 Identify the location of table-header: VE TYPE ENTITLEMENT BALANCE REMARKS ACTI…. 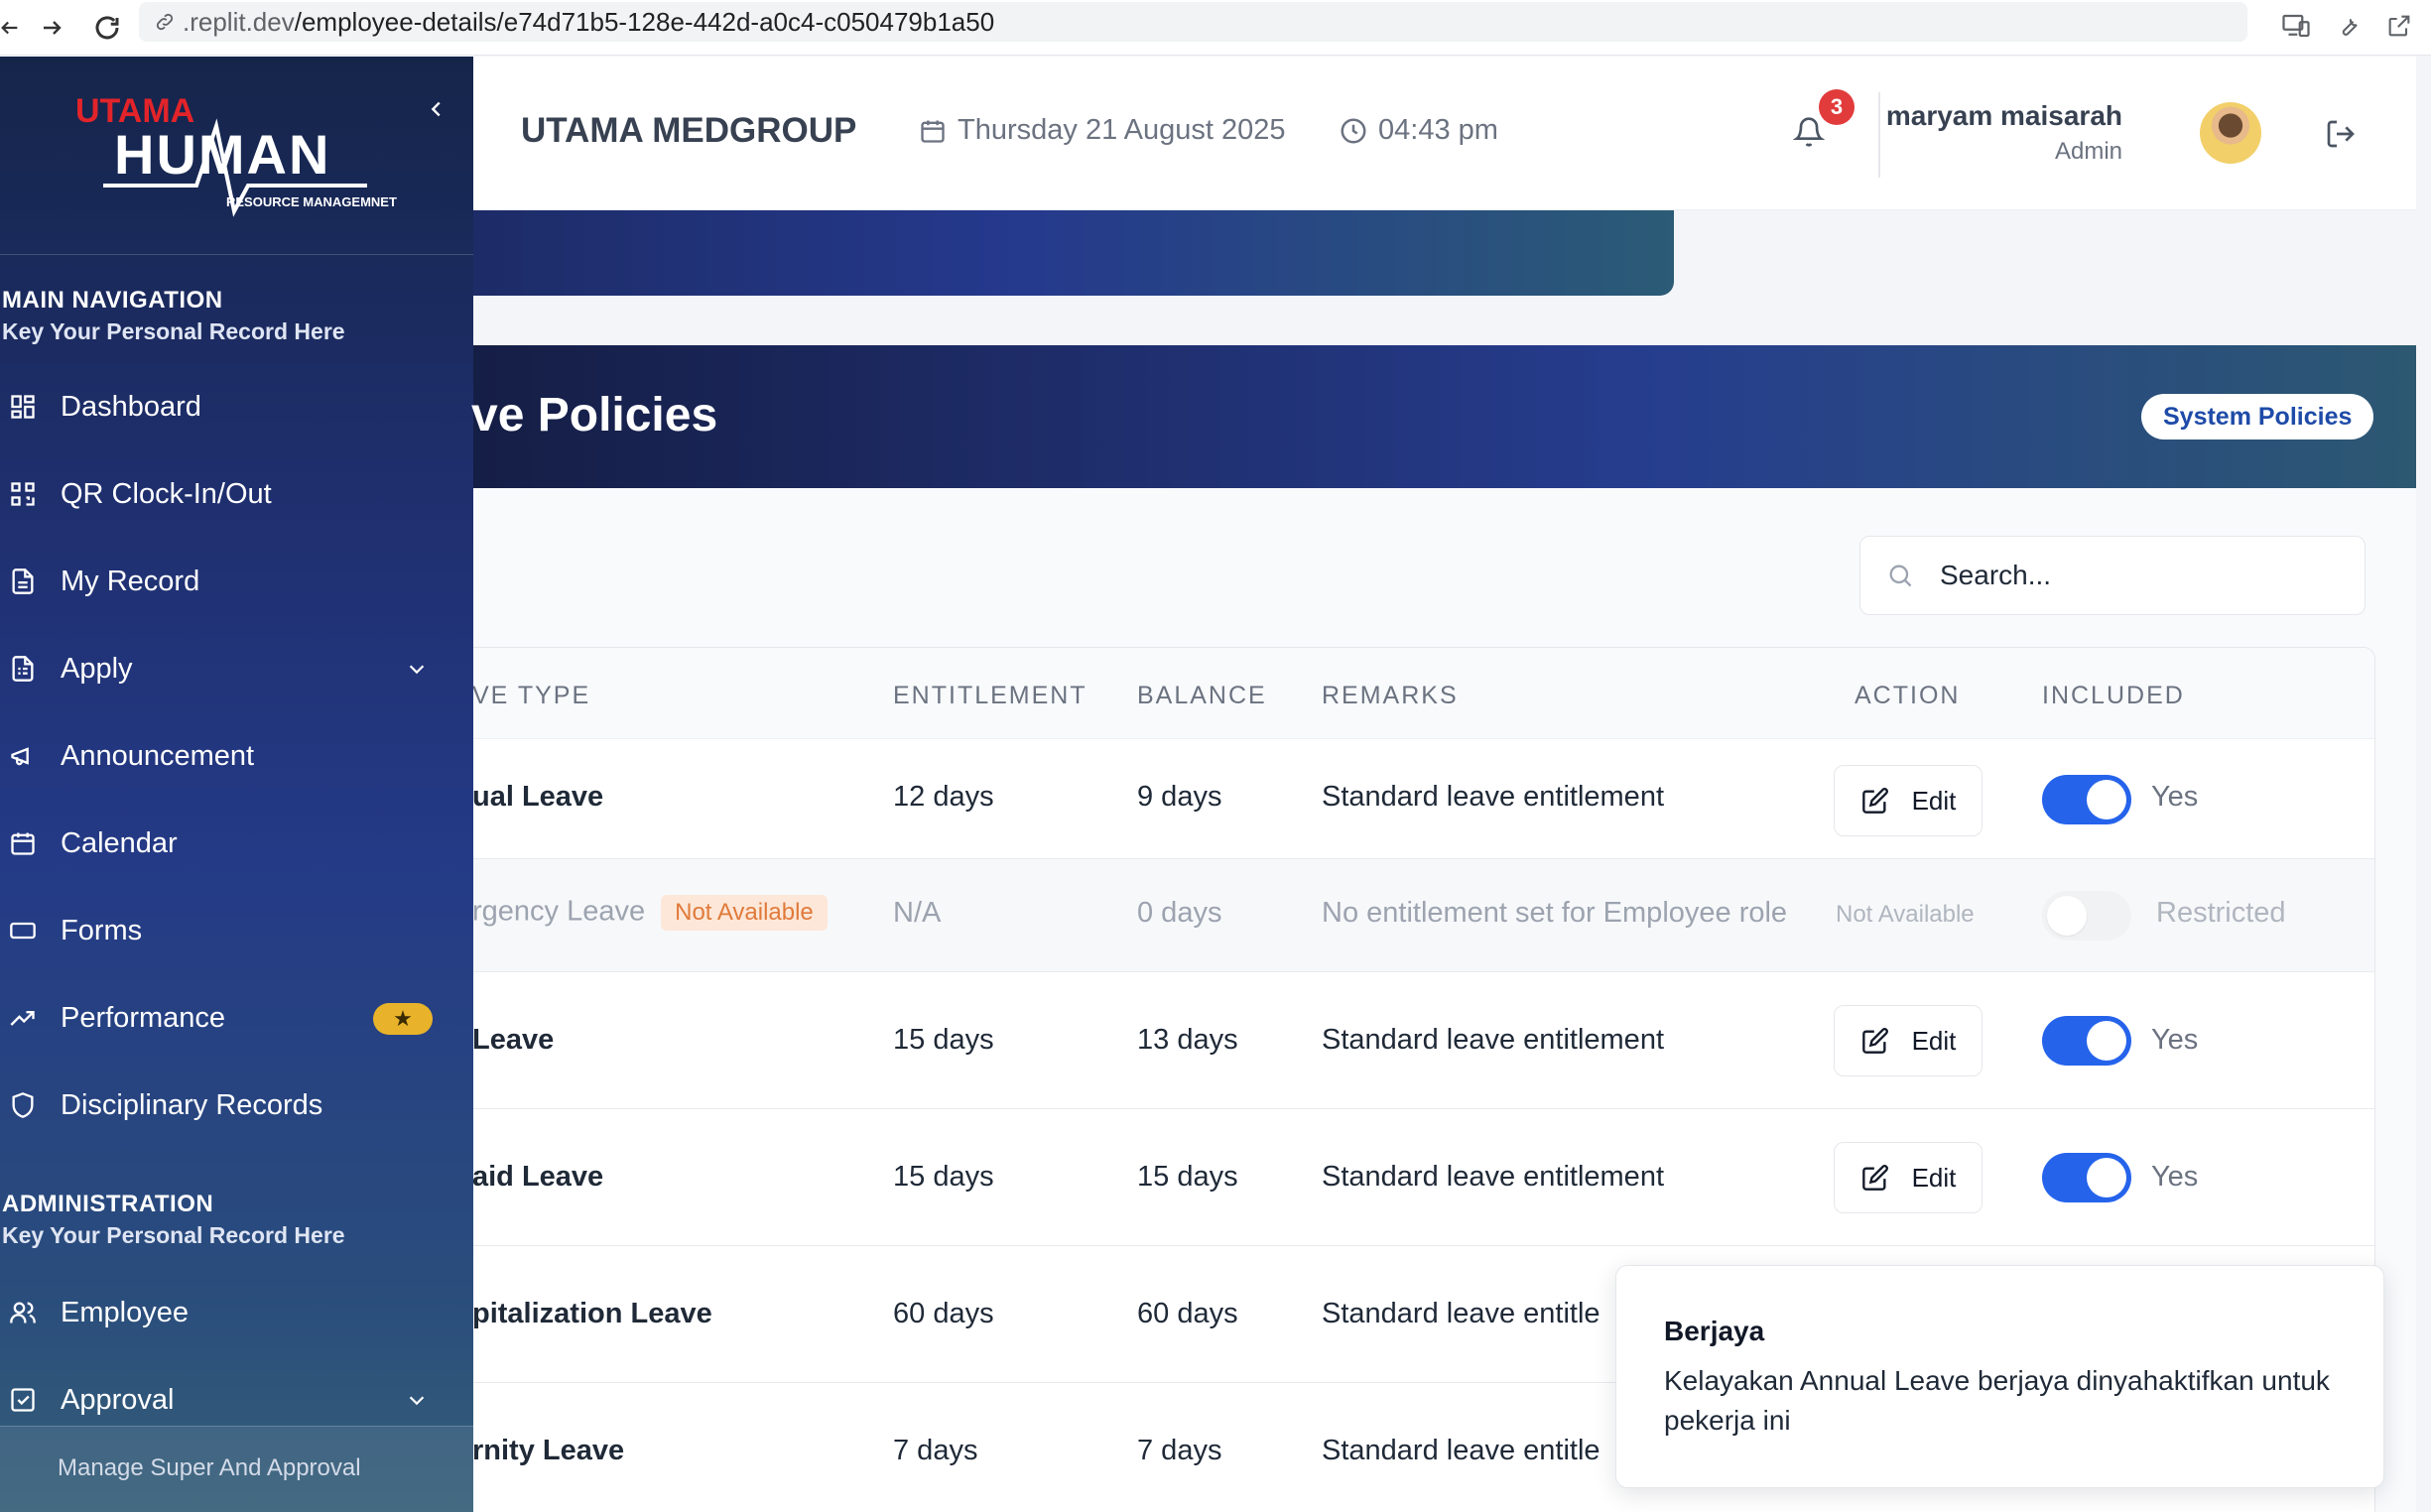
(1423, 693).